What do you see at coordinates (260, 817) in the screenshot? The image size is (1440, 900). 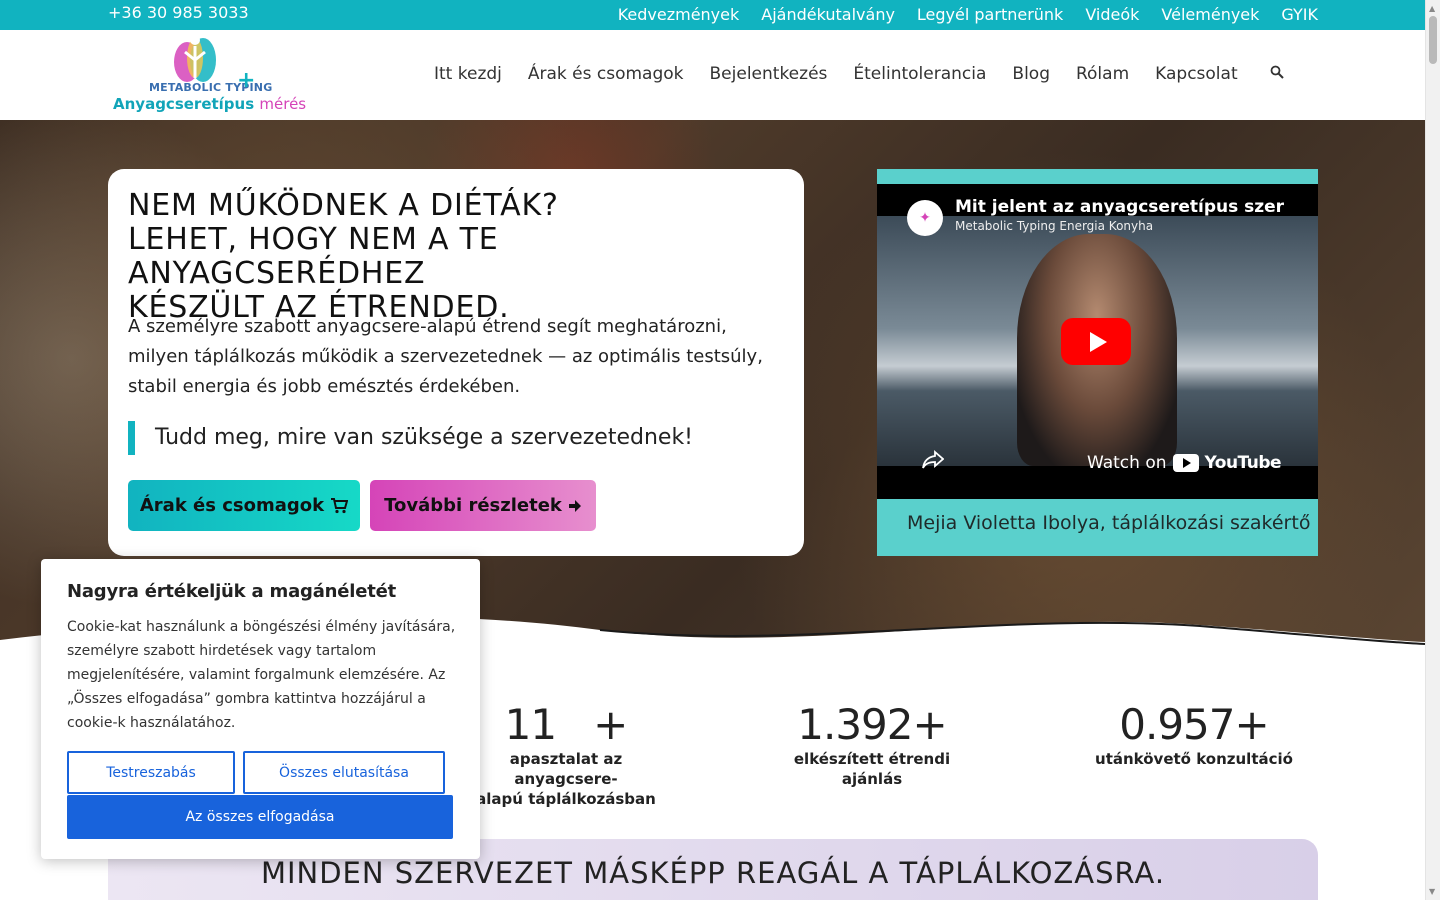 I see `cookie-accept-all-button: Az összes elfogadása` at bounding box center [260, 817].